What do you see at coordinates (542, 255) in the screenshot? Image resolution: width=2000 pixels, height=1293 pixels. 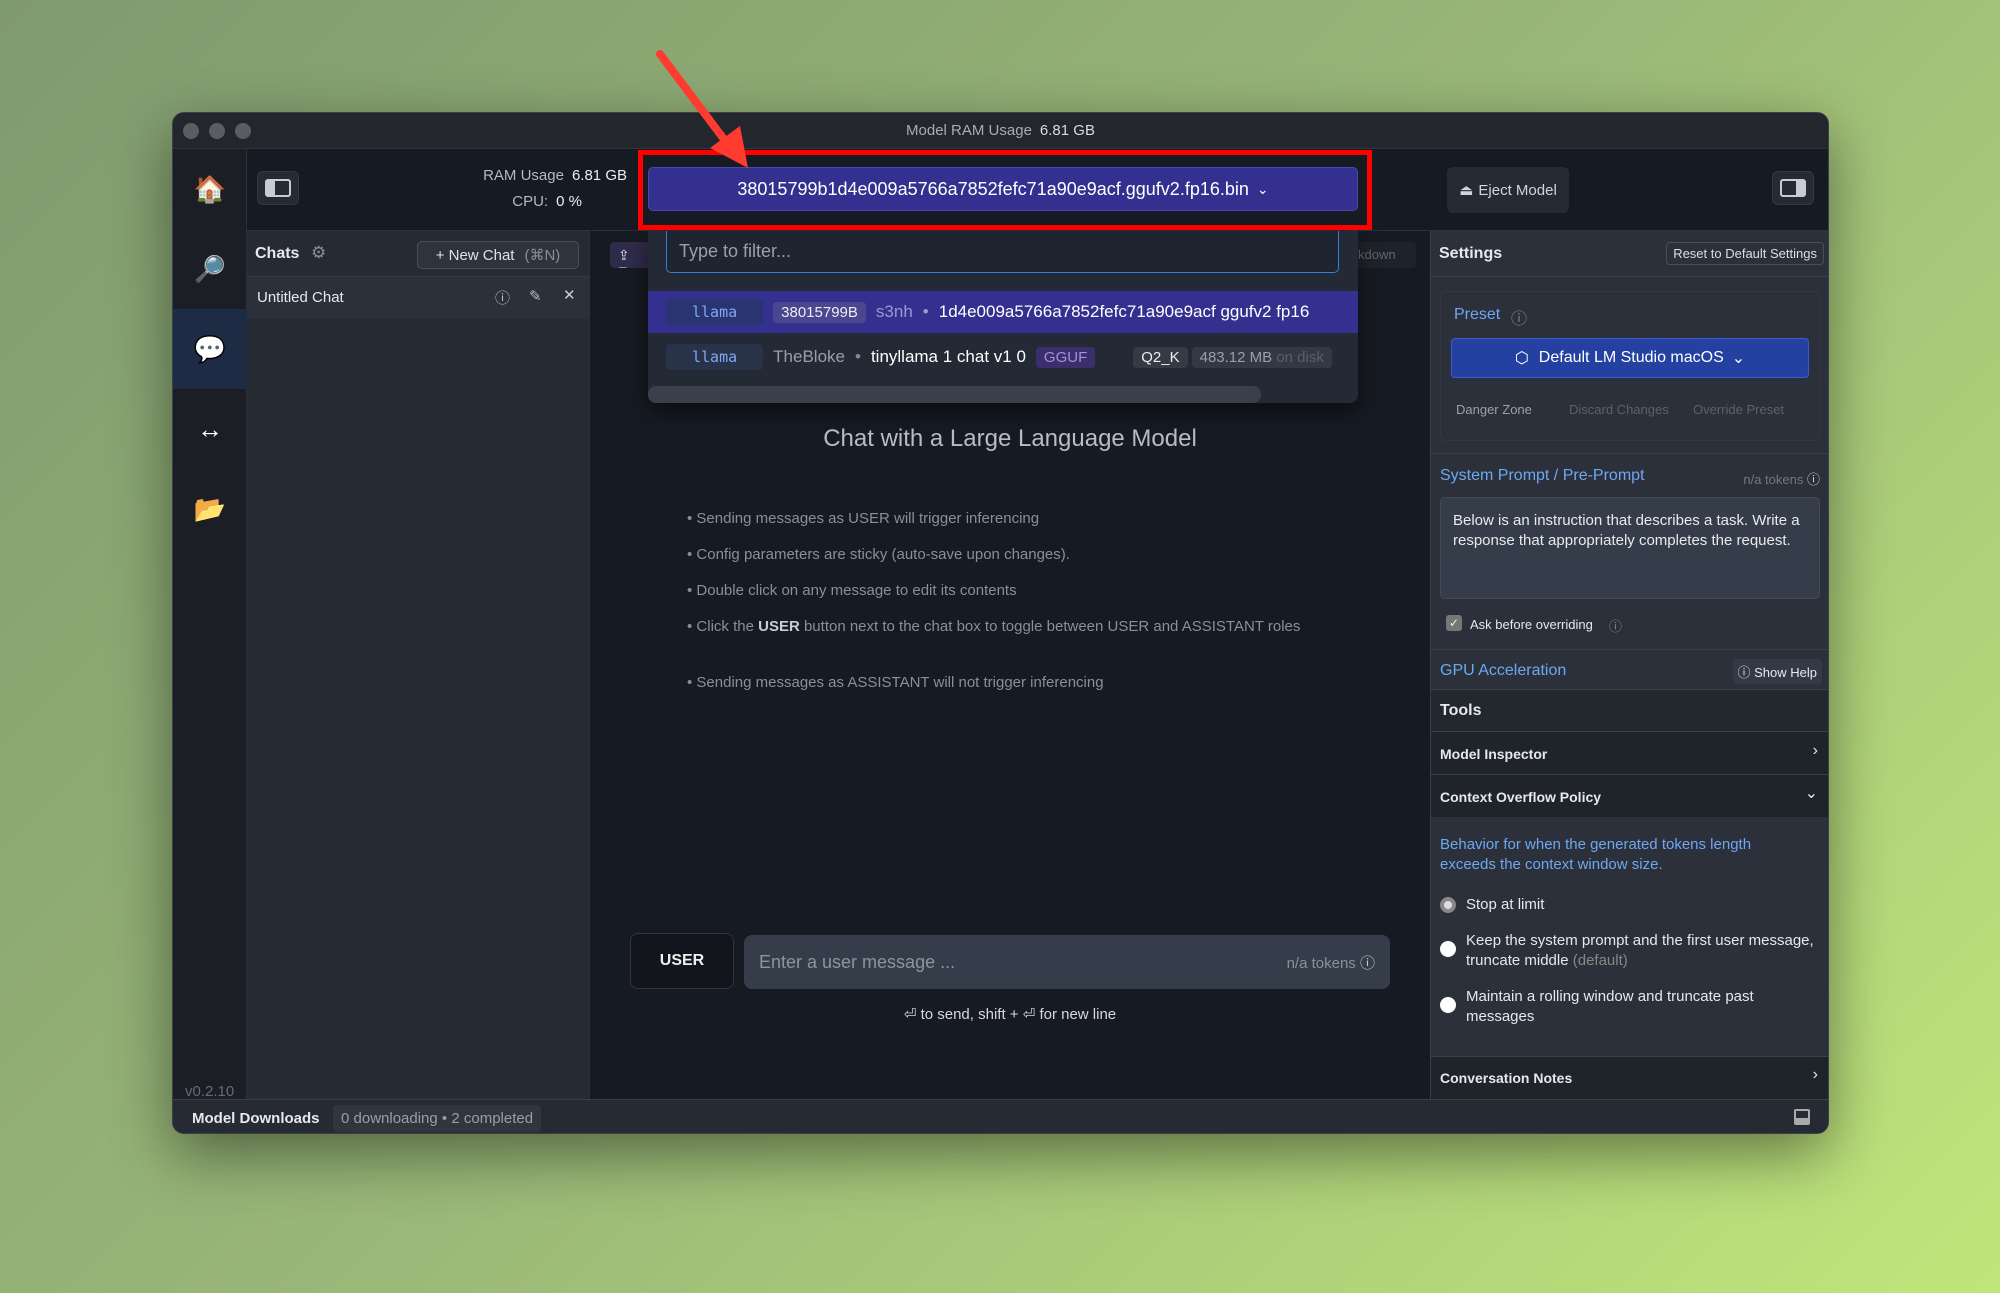 I see `new-chat-shortcut: (⌘N)` at bounding box center [542, 255].